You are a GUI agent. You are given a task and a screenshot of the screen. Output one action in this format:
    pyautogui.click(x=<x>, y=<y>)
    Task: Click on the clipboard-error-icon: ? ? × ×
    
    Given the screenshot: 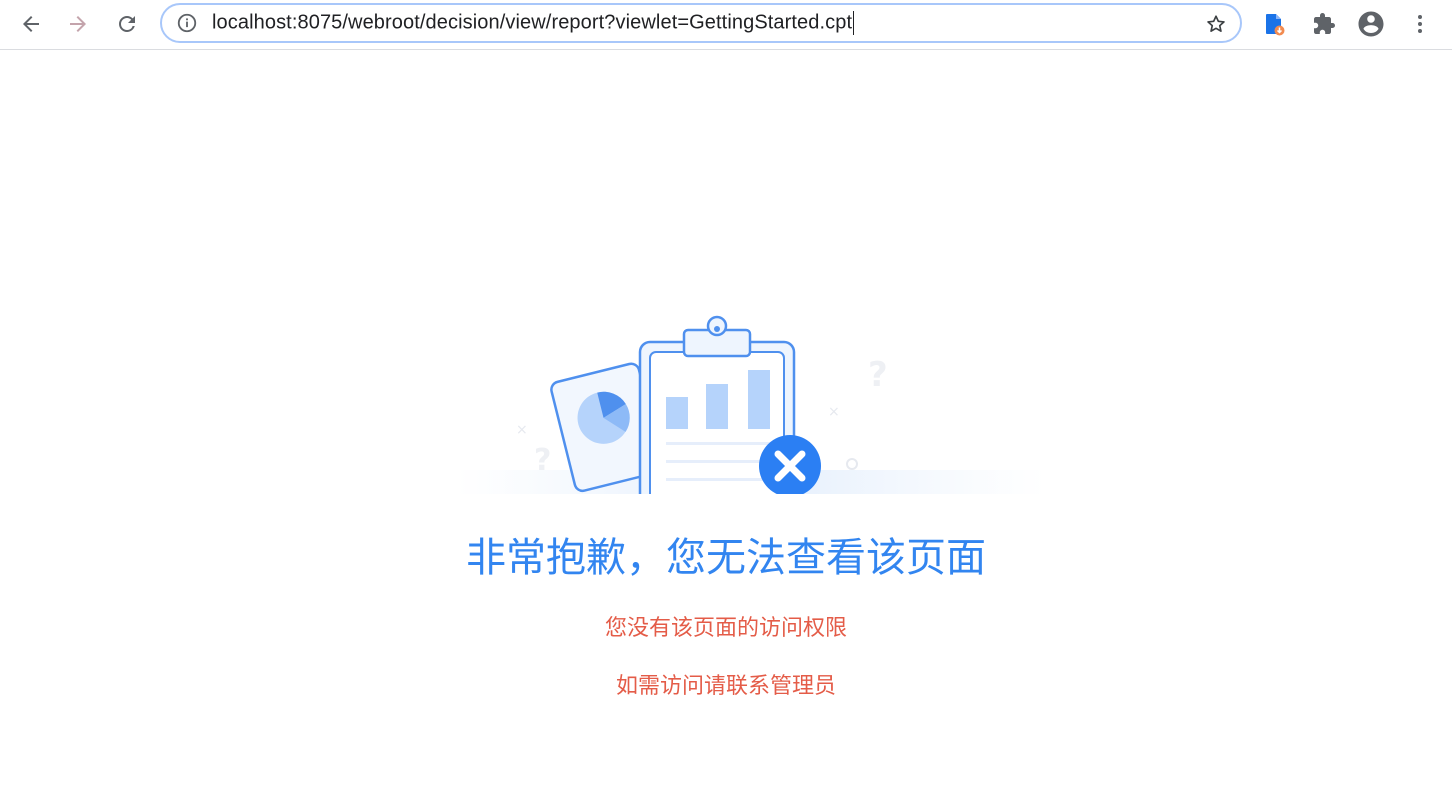 What is the action you would take?
    pyautogui.click(x=751, y=407)
    